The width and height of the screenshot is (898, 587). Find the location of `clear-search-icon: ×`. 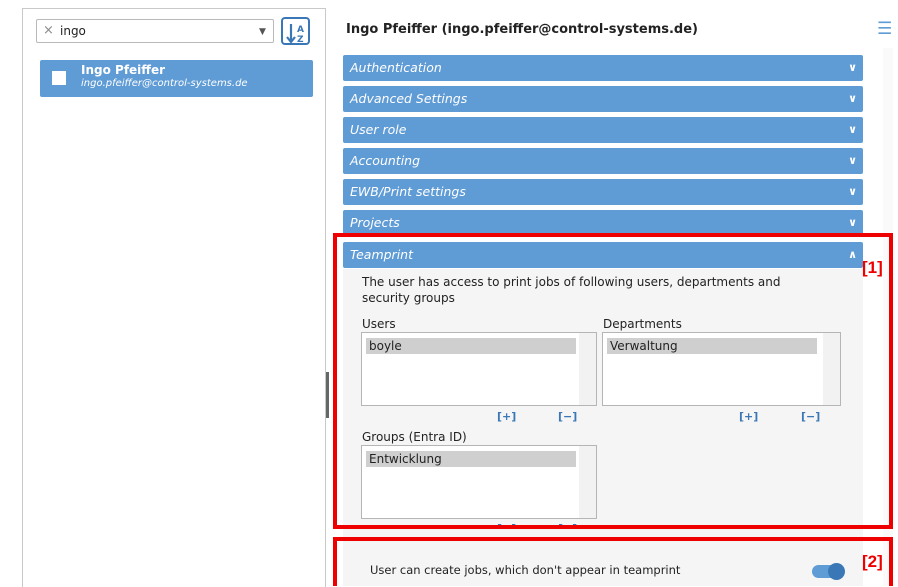

clear-search-icon: × is located at coordinates (48, 31).